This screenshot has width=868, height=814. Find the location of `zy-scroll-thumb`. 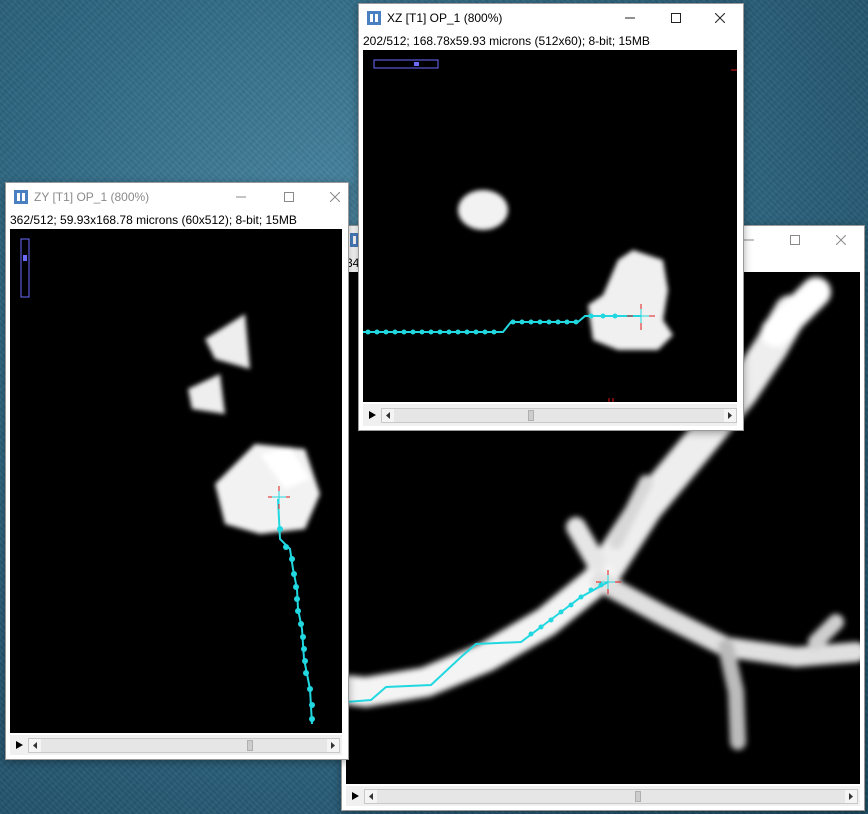

zy-scroll-thumb is located at coordinates (250, 745).